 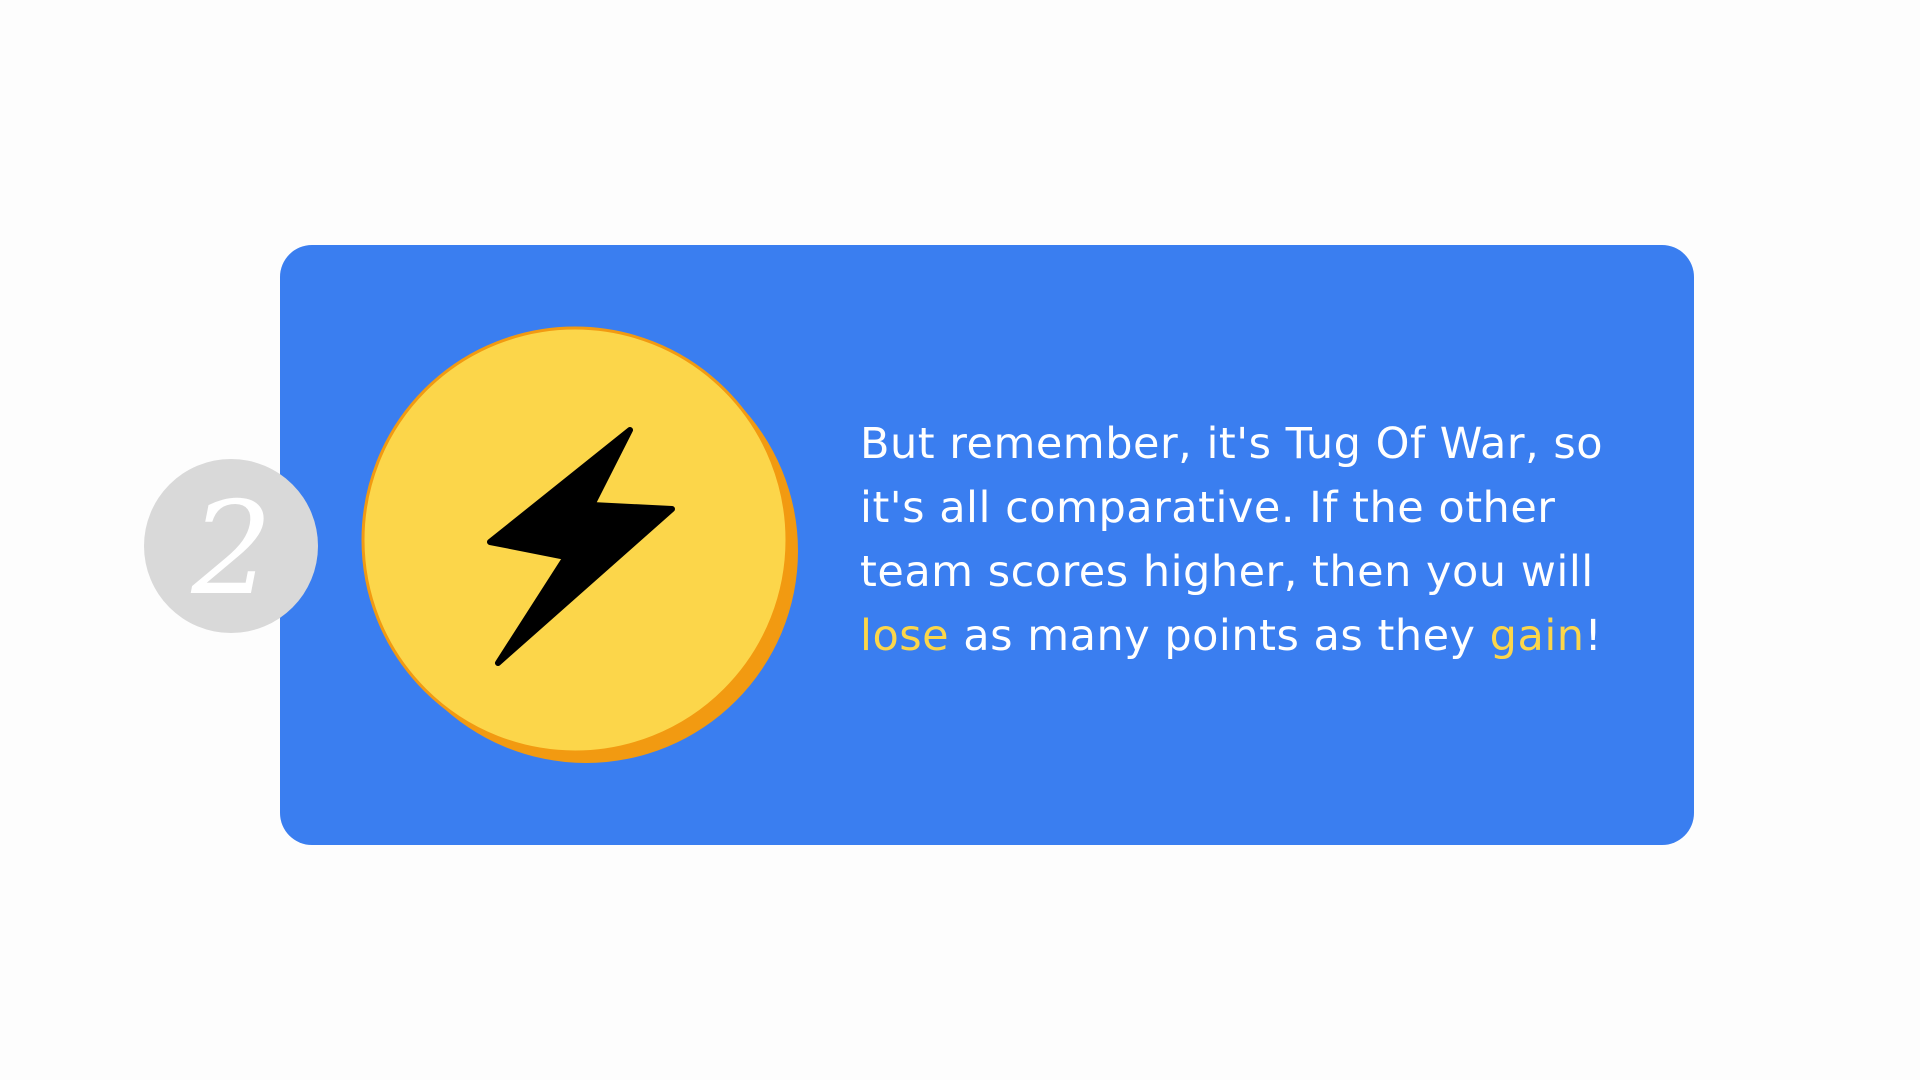 What do you see at coordinates (1232, 444) in the screenshot?
I see `message-line-1: But remember, it's Tug Of War, so` at bounding box center [1232, 444].